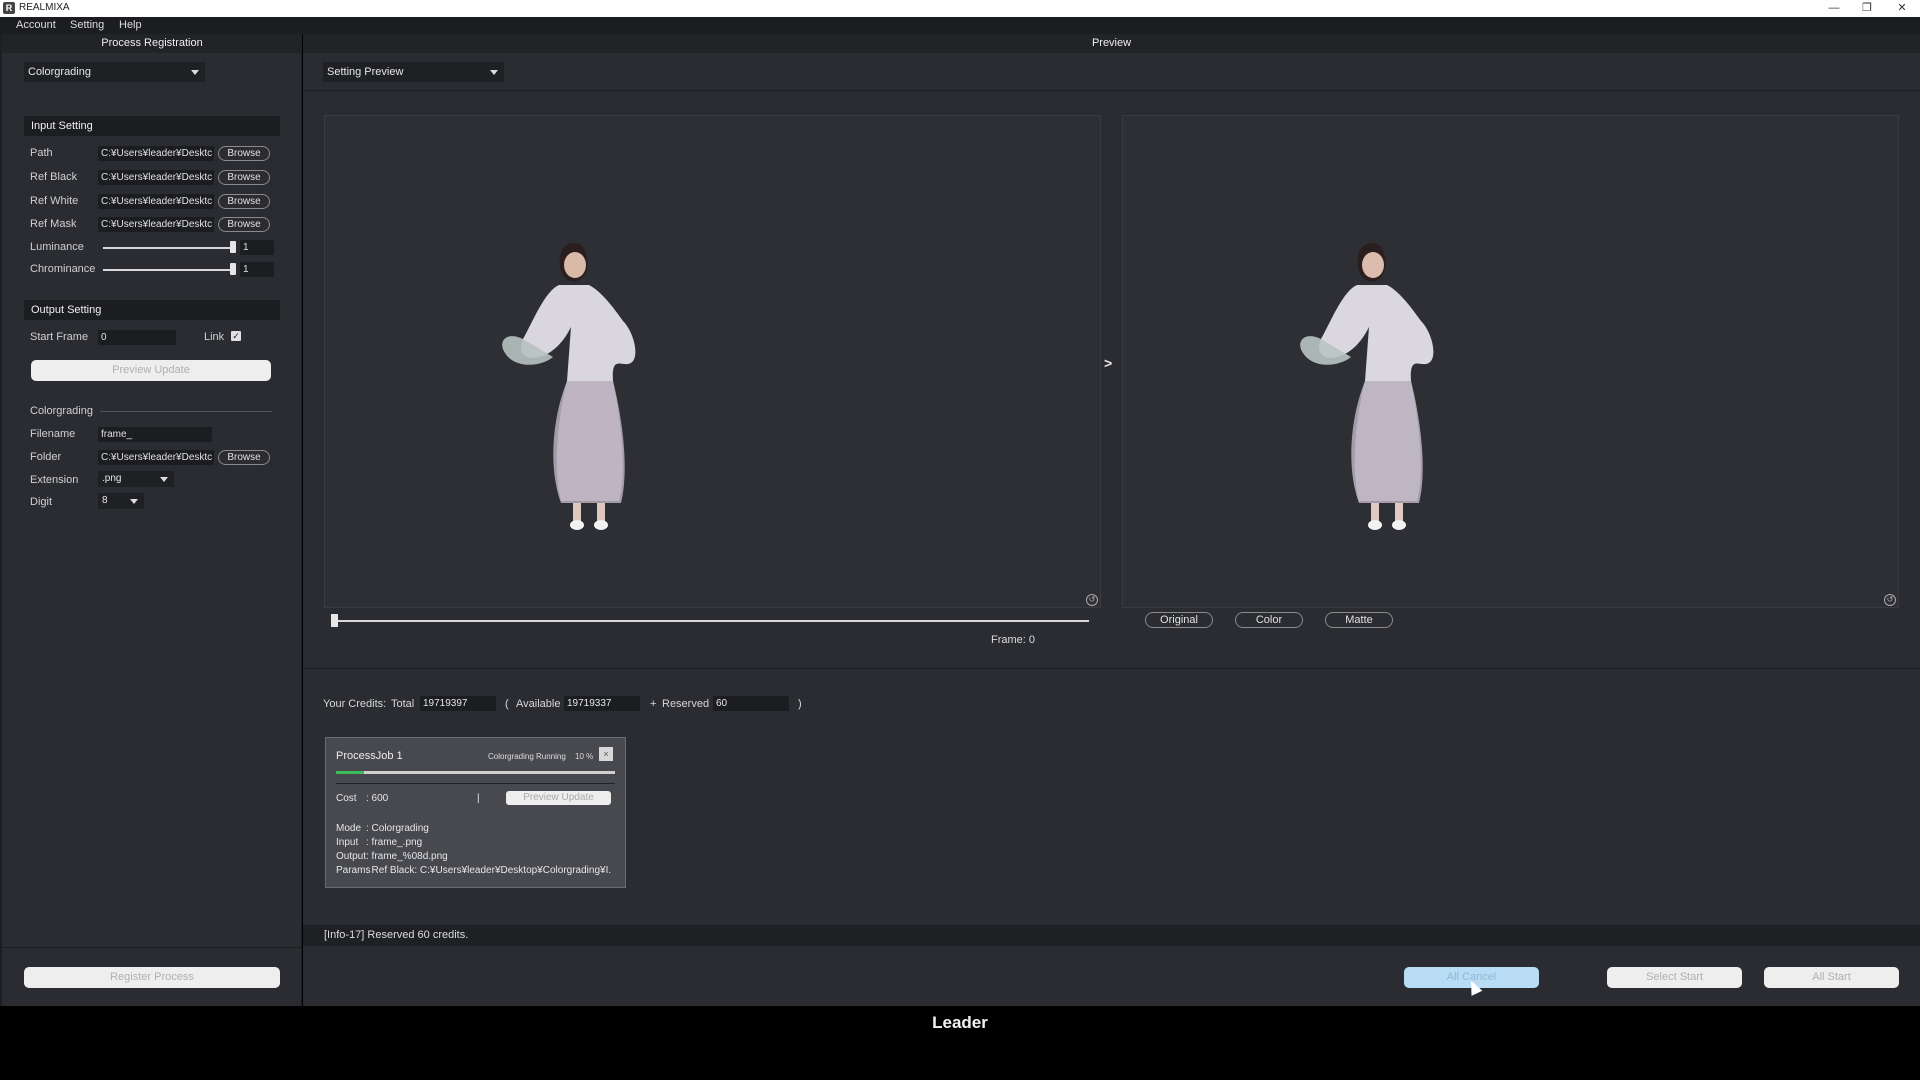 This screenshot has height=1080, width=1920. What do you see at coordinates (156, 201) in the screenshot?
I see `ref-white-field: C:¥Users¥leader¥Desktc` at bounding box center [156, 201].